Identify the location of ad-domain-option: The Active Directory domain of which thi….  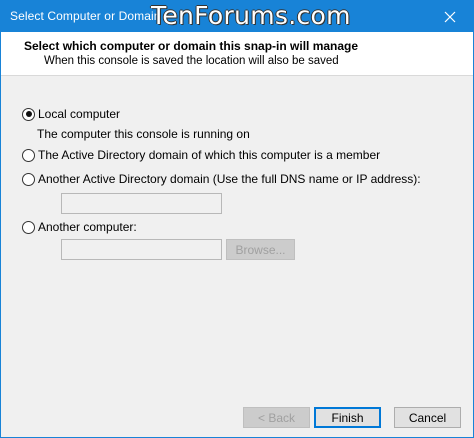
(201, 155).